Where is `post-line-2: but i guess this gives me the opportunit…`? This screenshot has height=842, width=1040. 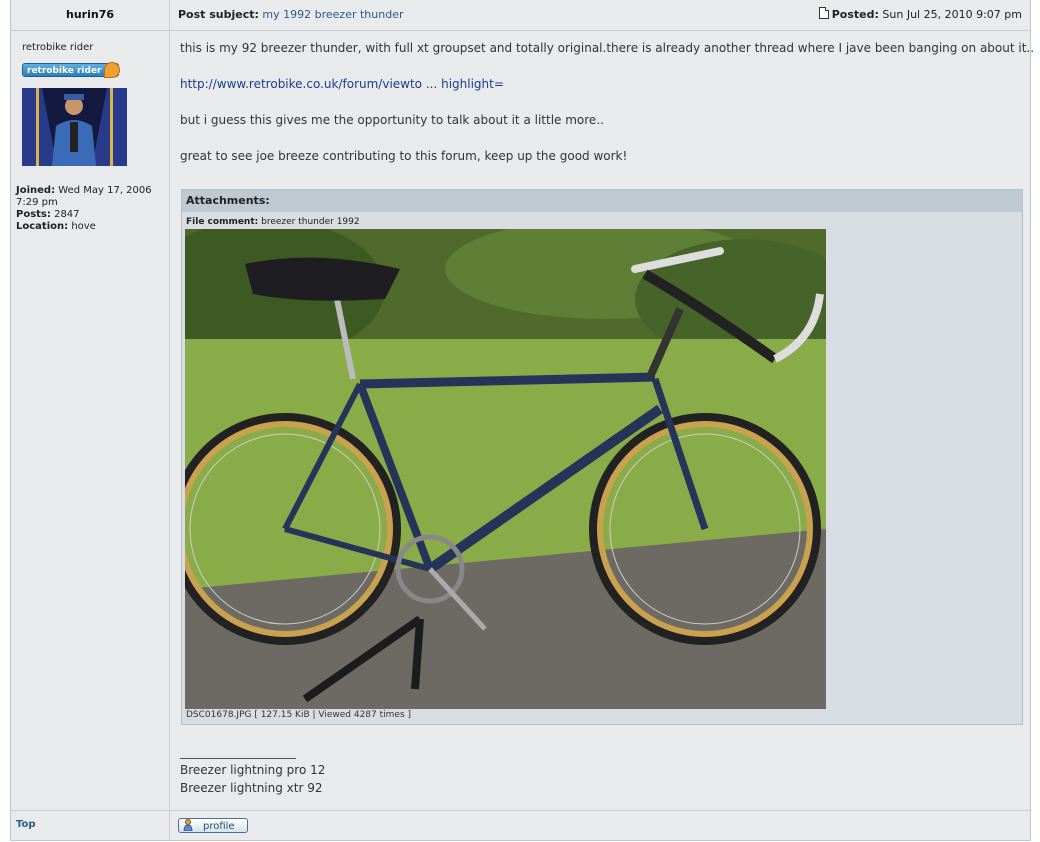 post-line-2: but i guess this gives me the opportunit… is located at coordinates (392, 120).